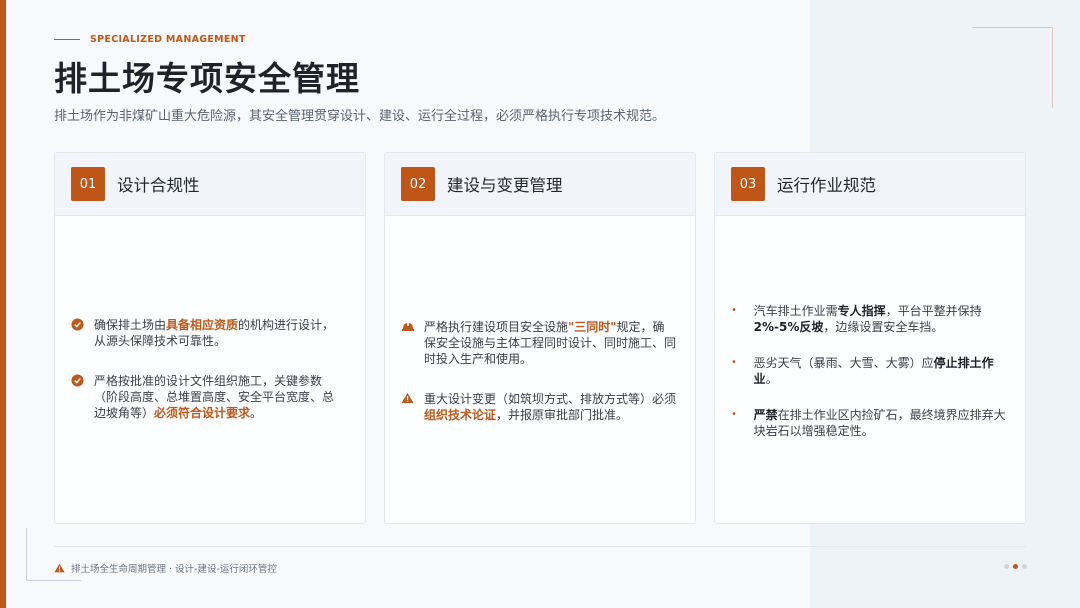  I want to click on card-header: 03 运行作业规范, so click(870, 184).